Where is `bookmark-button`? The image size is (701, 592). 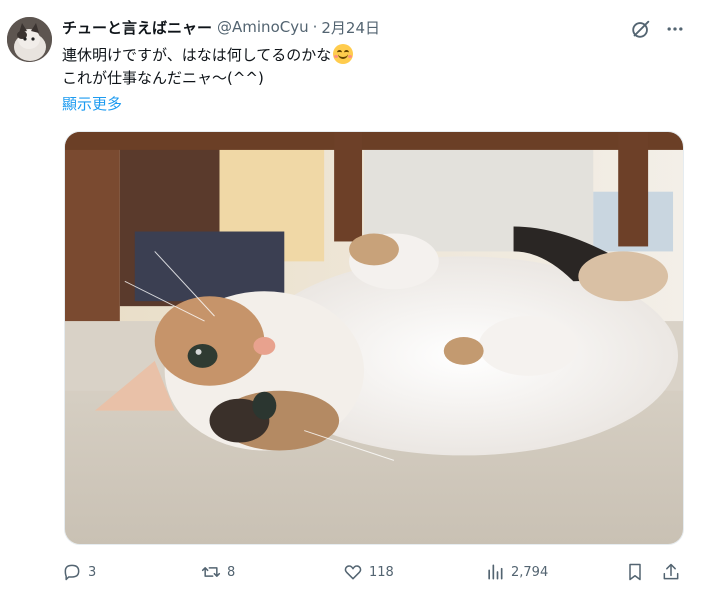 bookmark-button is located at coordinates (635, 572).